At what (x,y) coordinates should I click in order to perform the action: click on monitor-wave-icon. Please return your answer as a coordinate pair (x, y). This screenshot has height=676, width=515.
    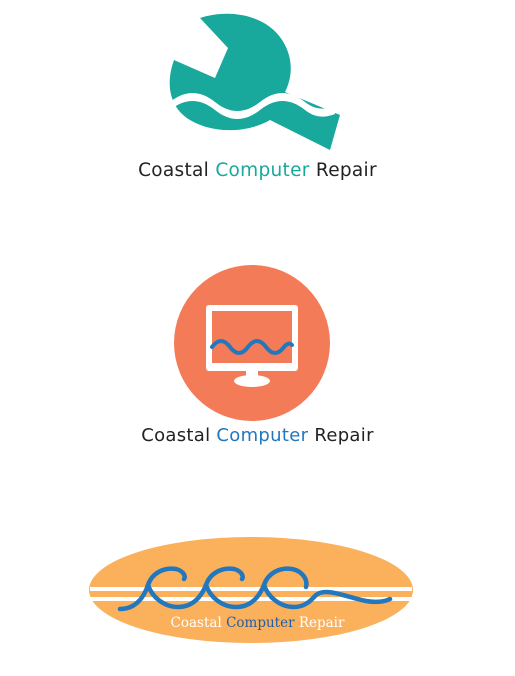
    Looking at the image, I should click on (252, 343).